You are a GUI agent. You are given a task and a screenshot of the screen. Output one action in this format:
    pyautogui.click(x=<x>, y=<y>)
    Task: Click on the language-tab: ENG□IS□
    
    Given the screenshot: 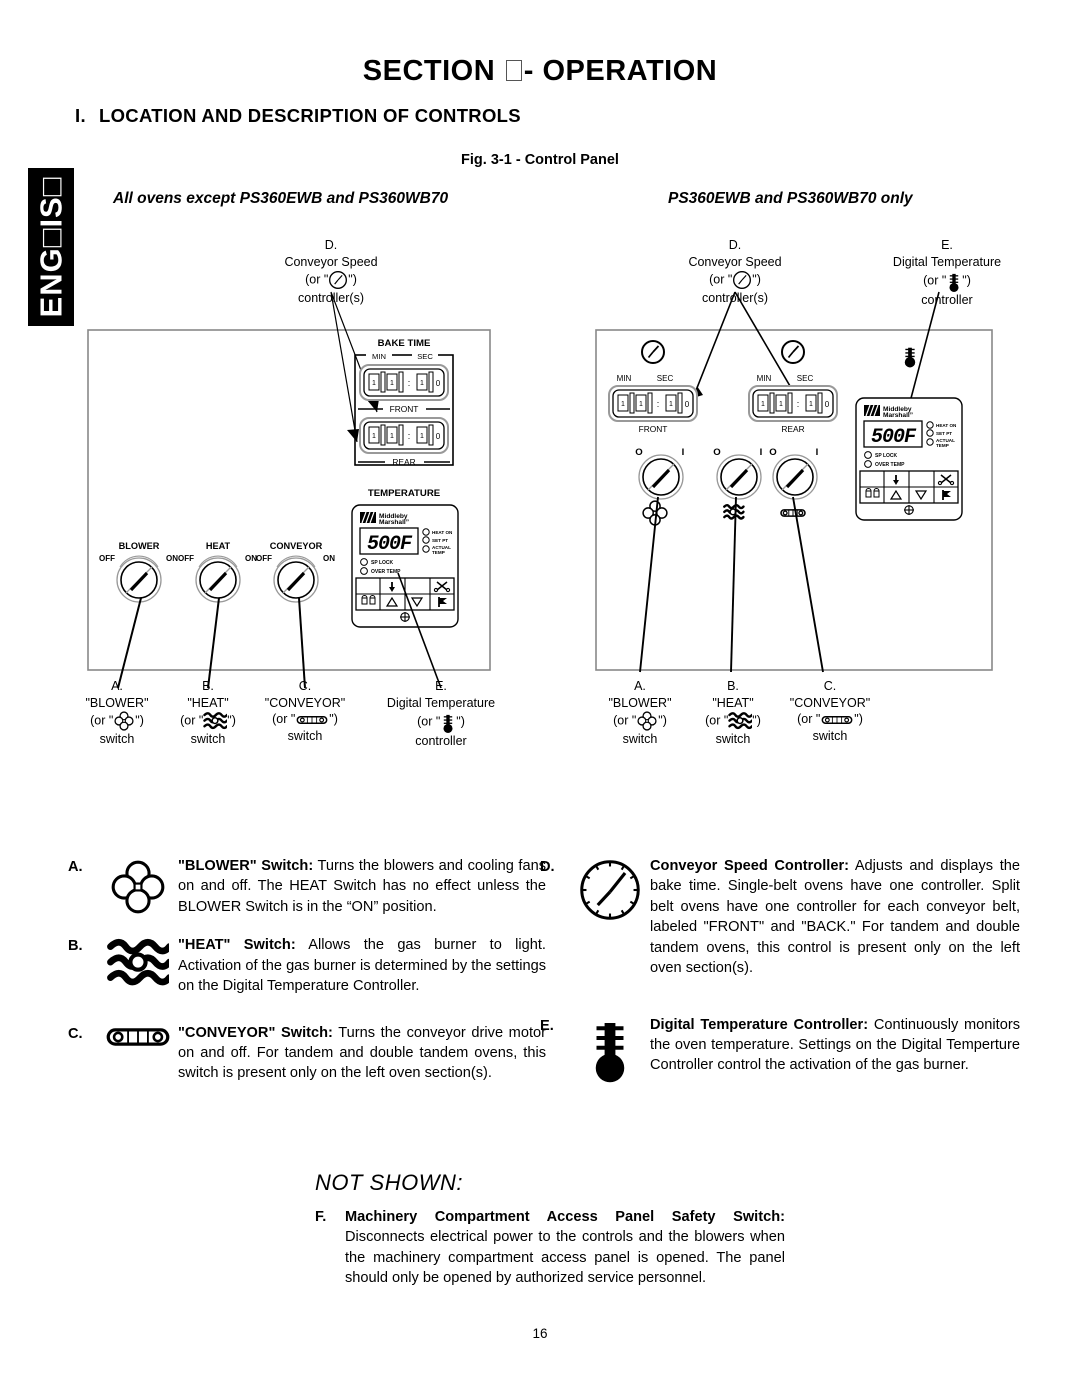 What is the action you would take?
    pyautogui.click(x=51, y=247)
    